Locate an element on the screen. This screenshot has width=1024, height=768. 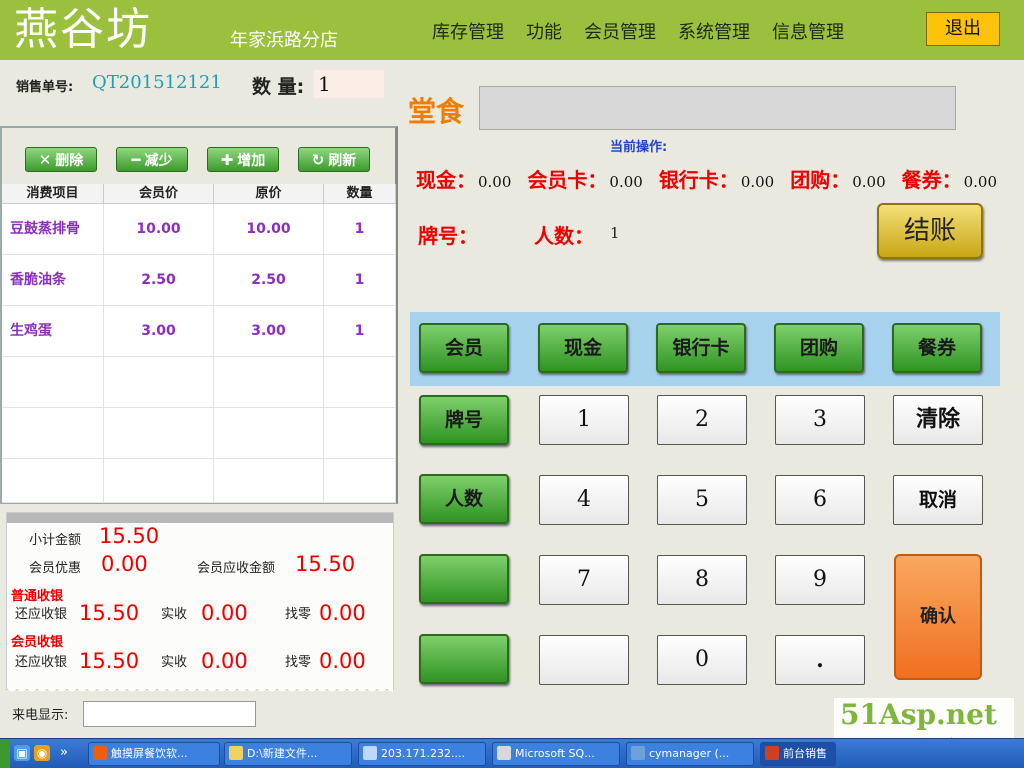
payment-bank-card-value: 0.00 is located at coordinates (757, 182).